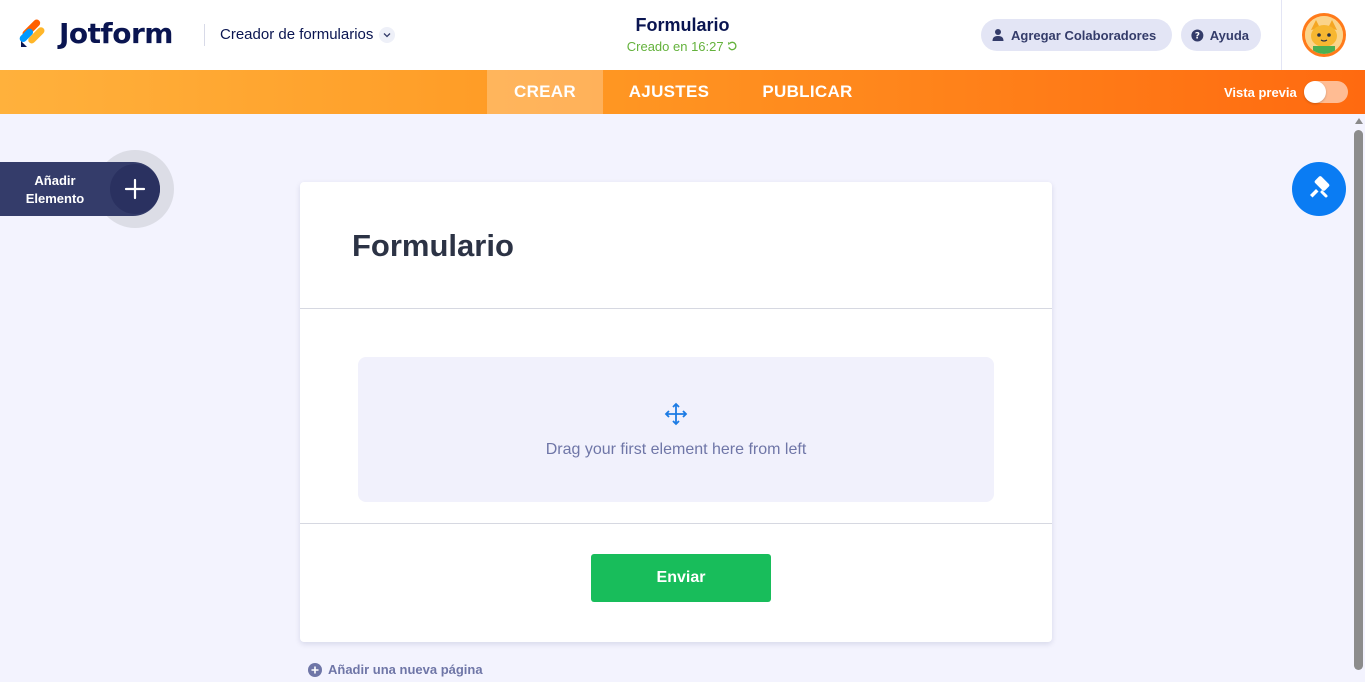  I want to click on paint-roller-icon, so click(1320, 187).